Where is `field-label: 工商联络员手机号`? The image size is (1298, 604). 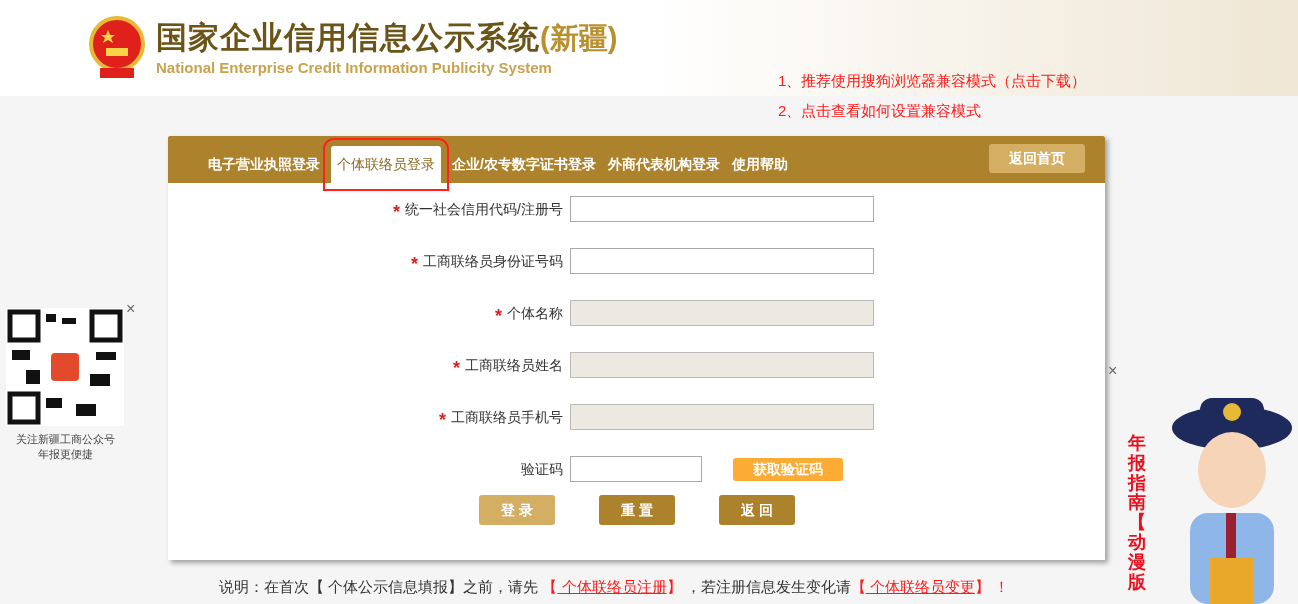
field-label: 工商联络员手机号 is located at coordinates (507, 417).